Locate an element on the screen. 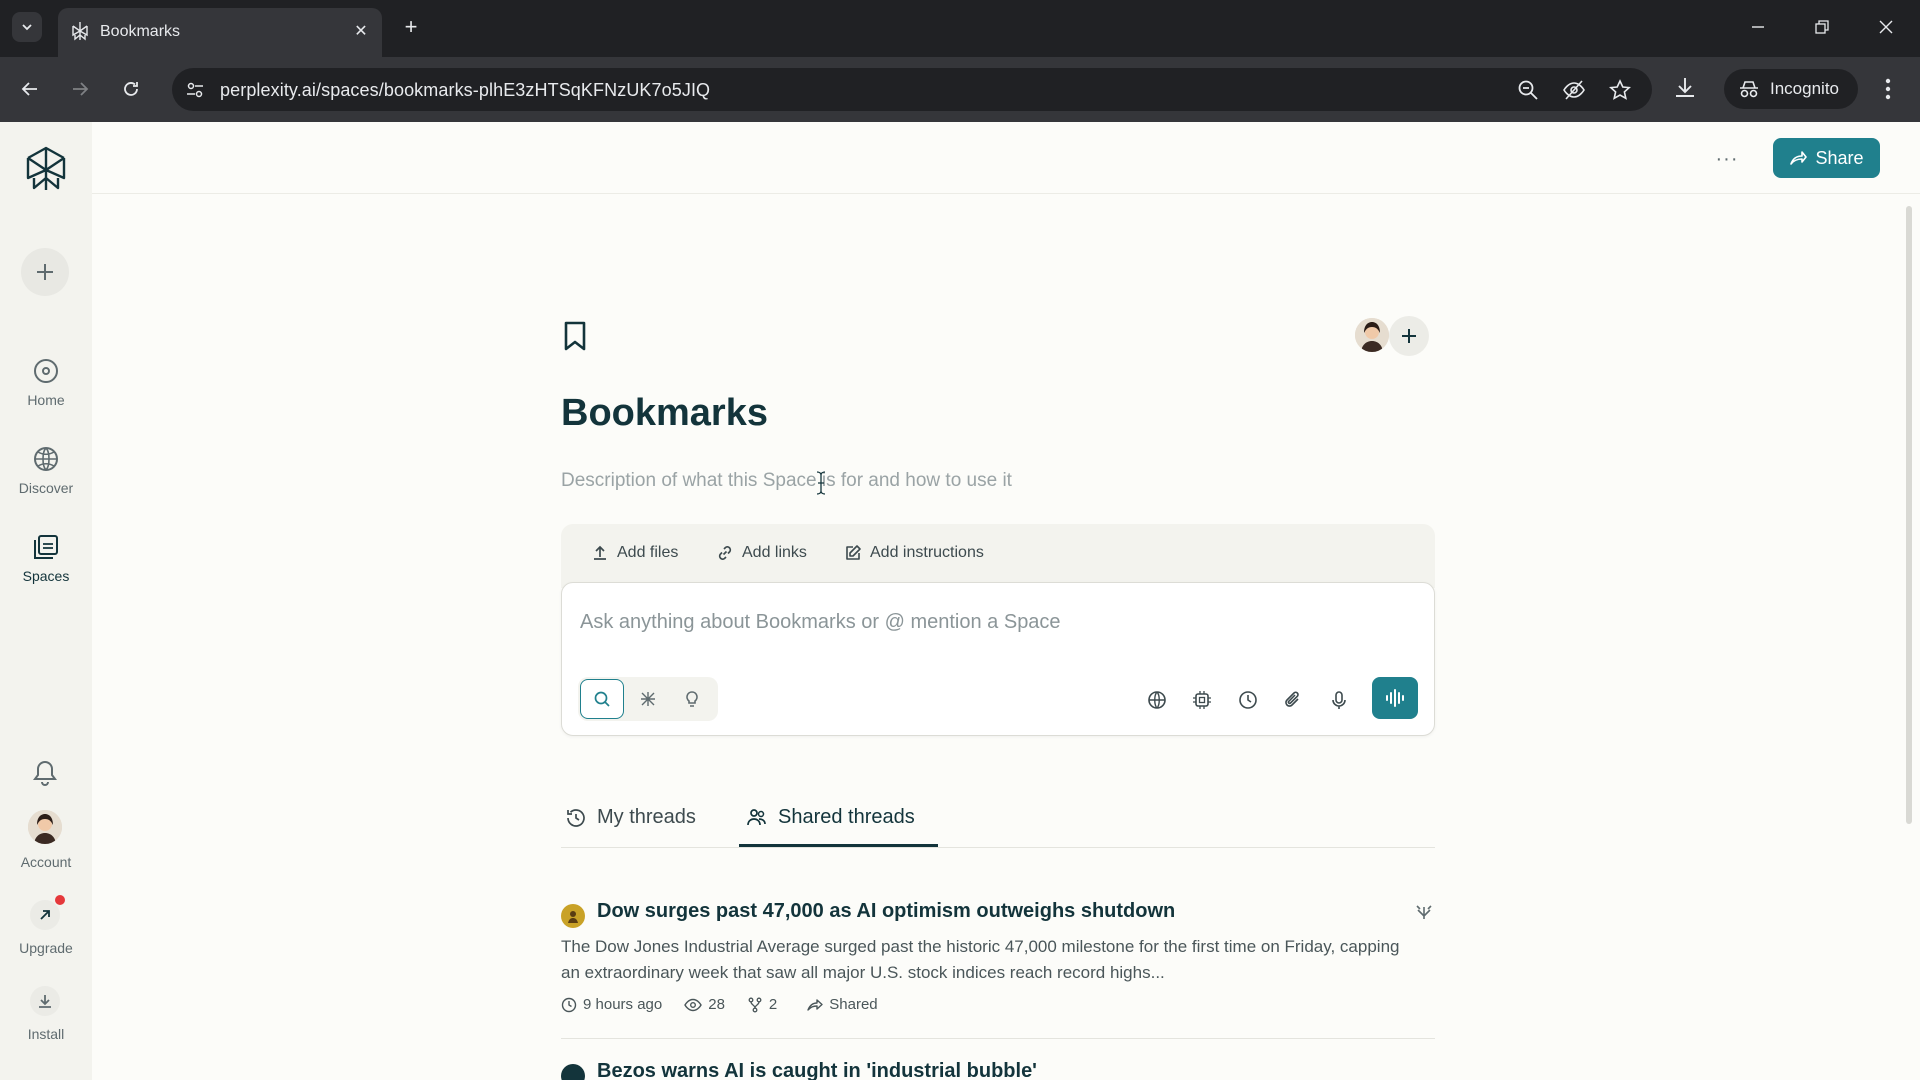 Image resolution: width=1920 pixels, height=1080 pixels. research-mode-button is located at coordinates (648, 699).